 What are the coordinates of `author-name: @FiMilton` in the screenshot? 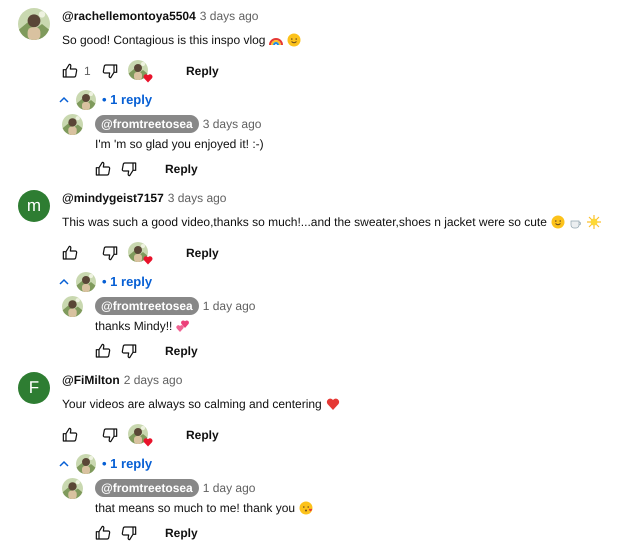 It's located at (91, 380).